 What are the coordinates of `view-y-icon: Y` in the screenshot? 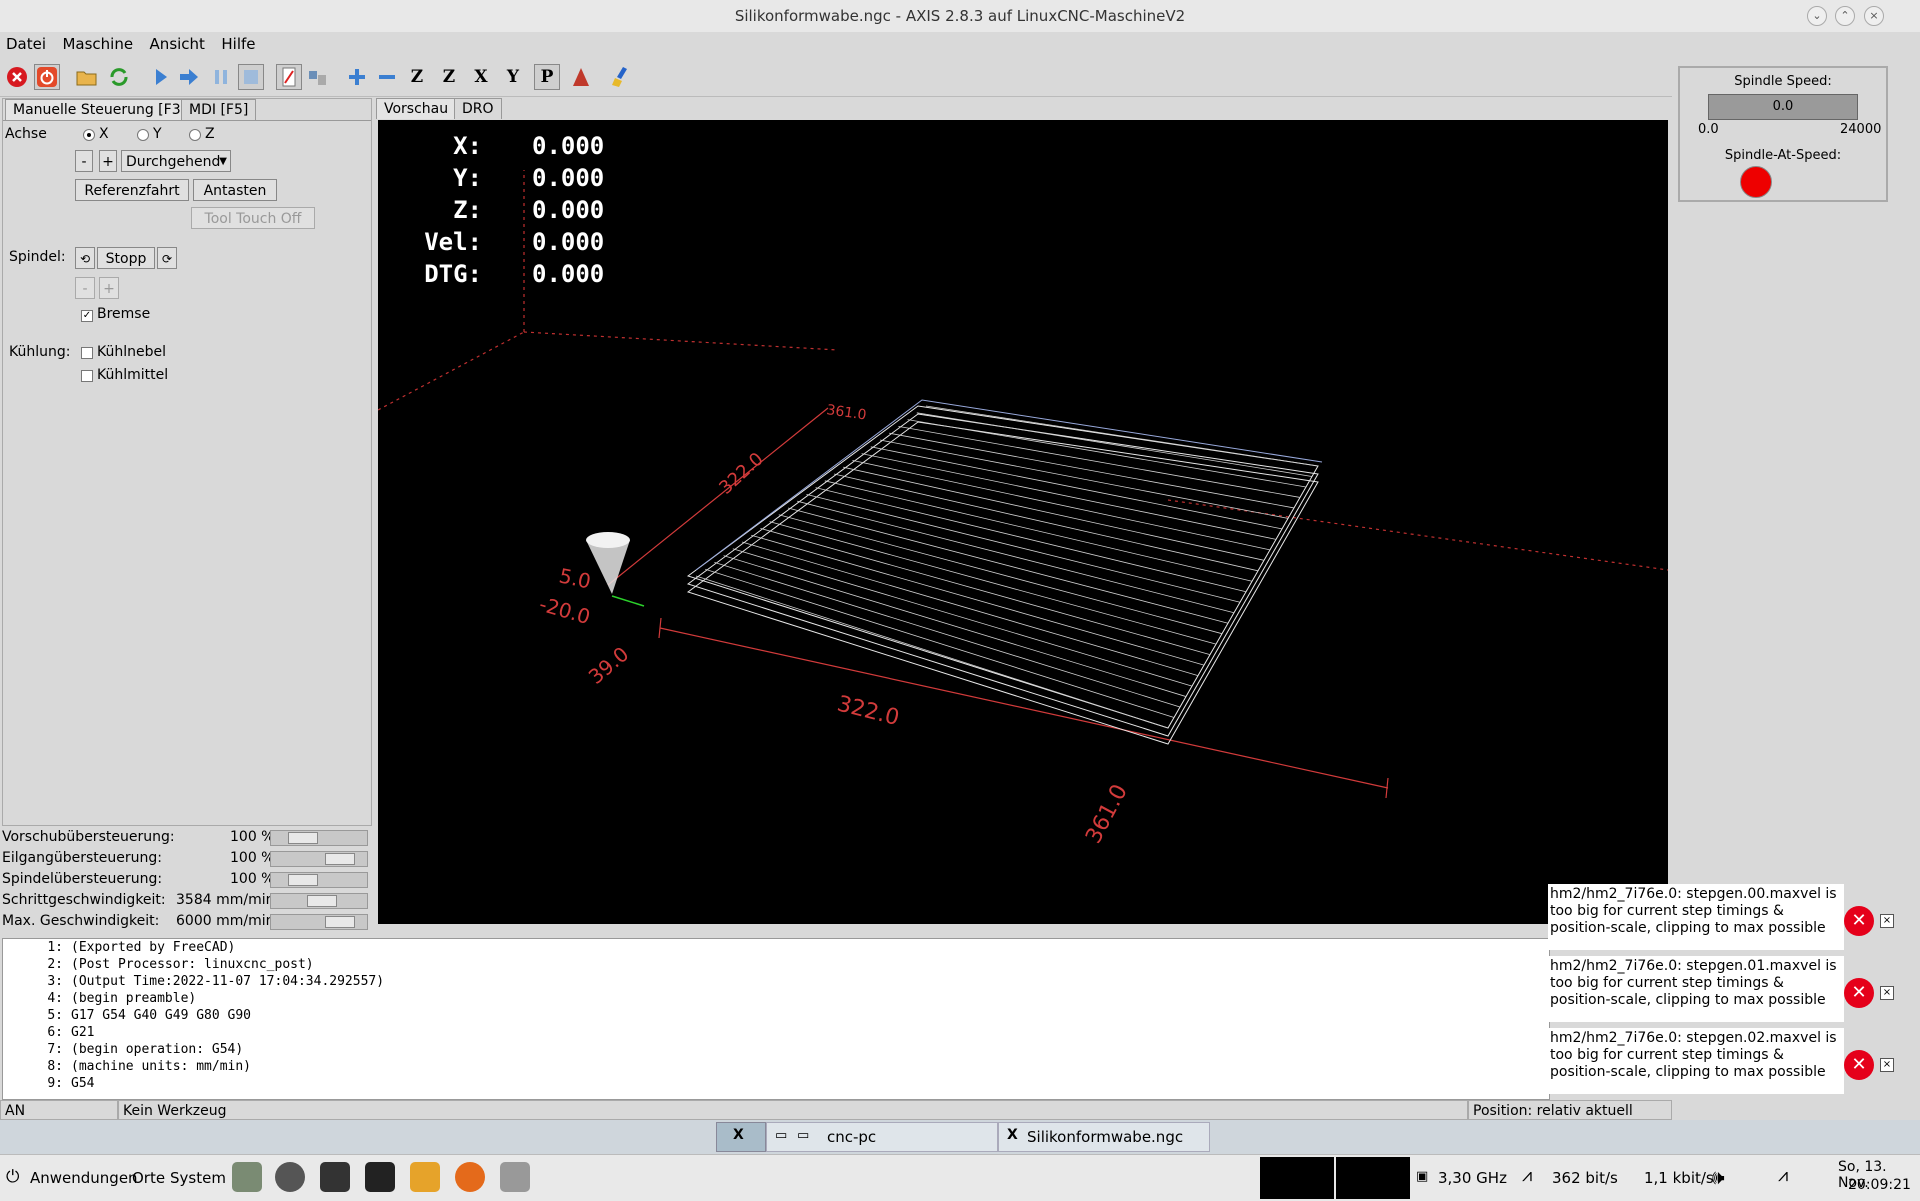 It's located at (513, 77).